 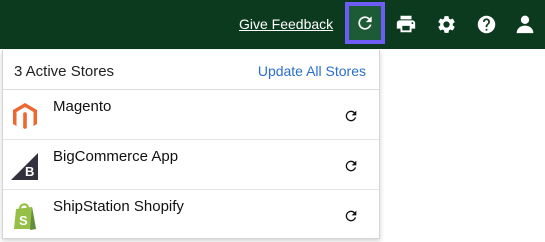 I want to click on settings-button, so click(x=446, y=24).